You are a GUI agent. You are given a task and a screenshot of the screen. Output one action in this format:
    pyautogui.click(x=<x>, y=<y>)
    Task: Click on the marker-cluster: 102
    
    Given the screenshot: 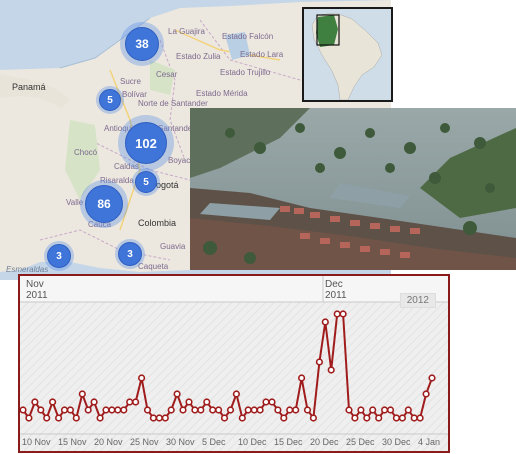 What is the action you would take?
    pyautogui.click(x=146, y=143)
    